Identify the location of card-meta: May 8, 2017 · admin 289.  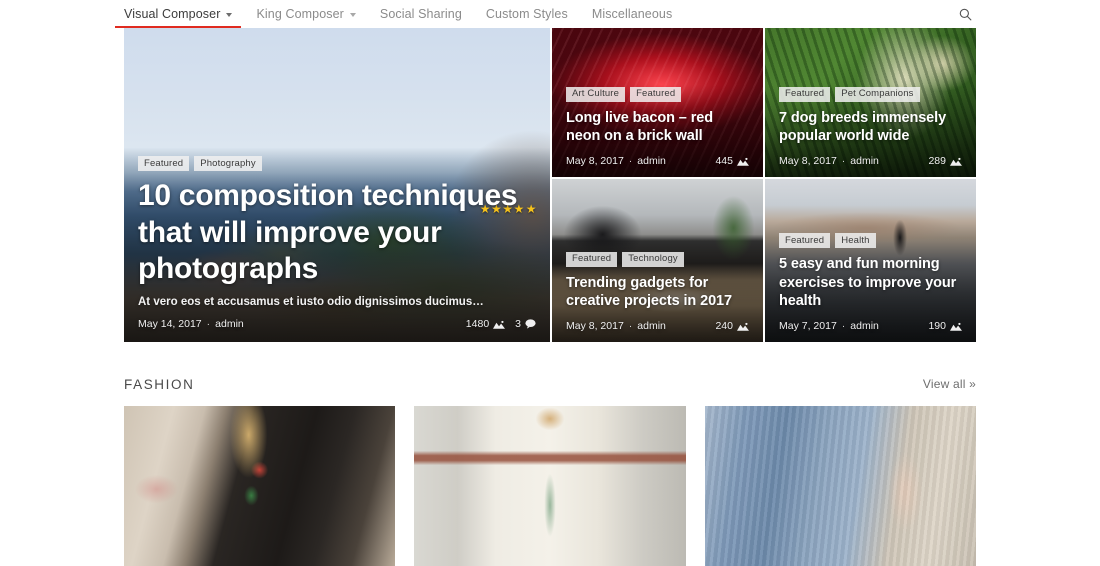
(870, 161).